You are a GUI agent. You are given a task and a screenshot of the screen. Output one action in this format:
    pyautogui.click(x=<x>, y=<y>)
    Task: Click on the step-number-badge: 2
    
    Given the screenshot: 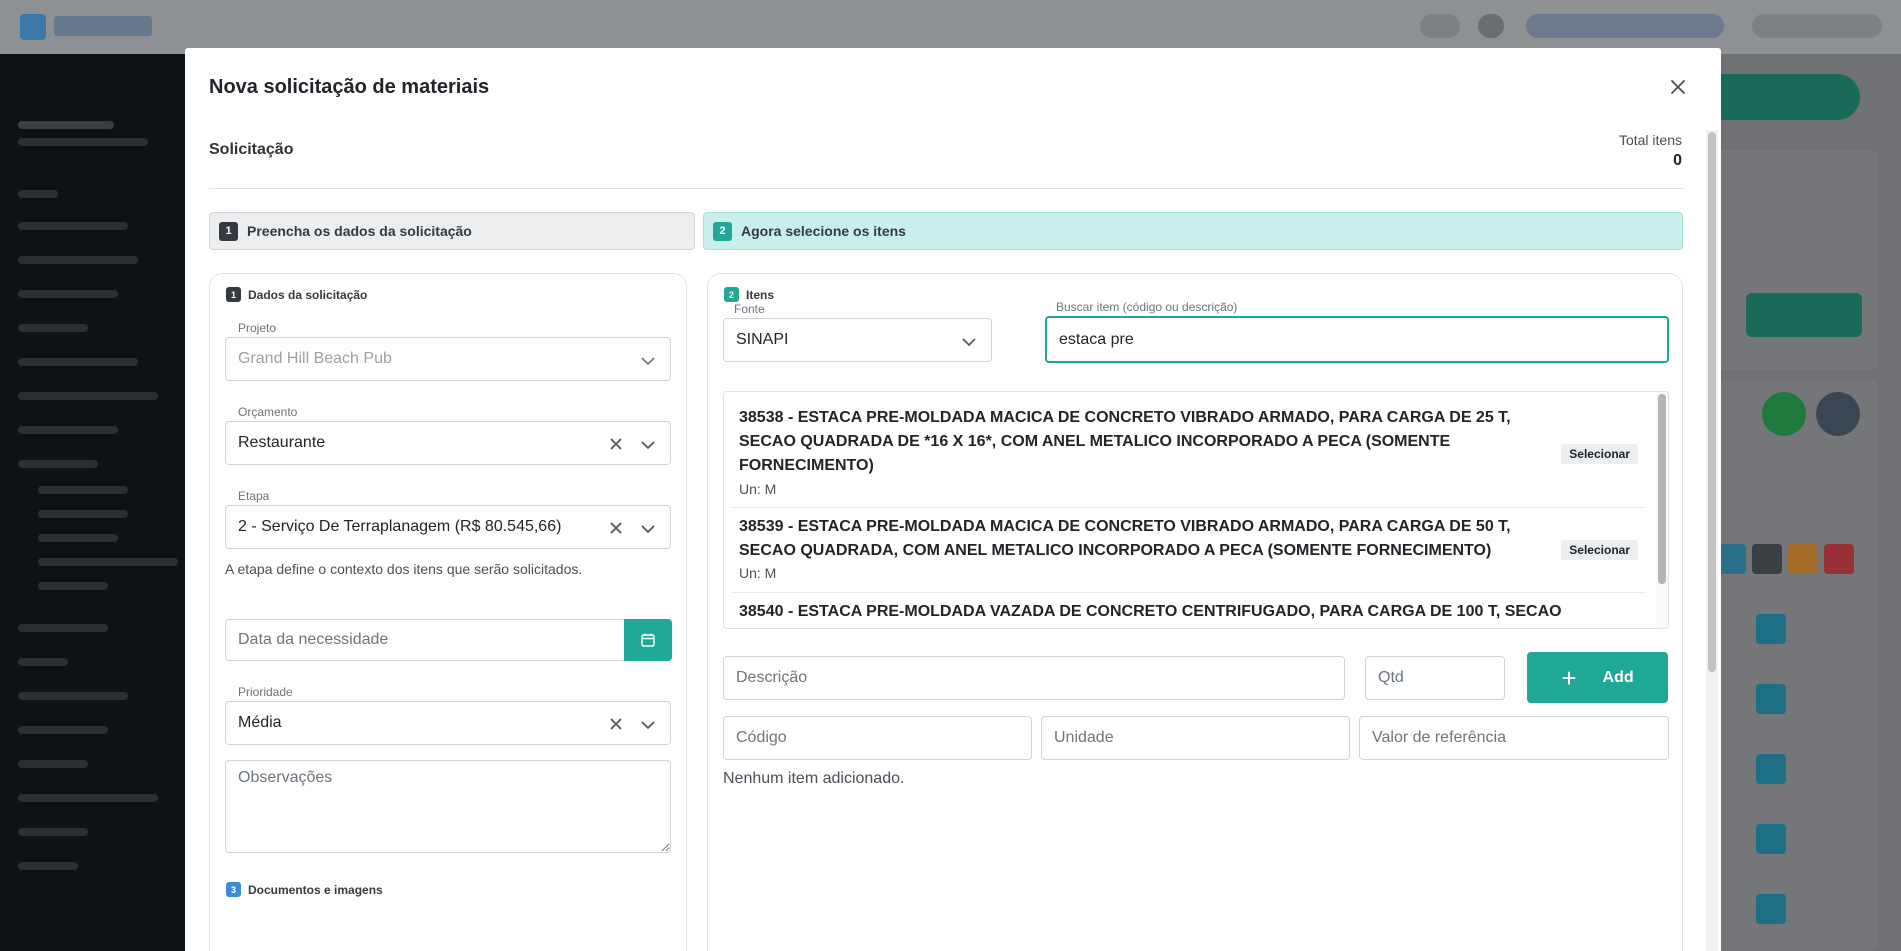 What is the action you would take?
    pyautogui.click(x=722, y=231)
    